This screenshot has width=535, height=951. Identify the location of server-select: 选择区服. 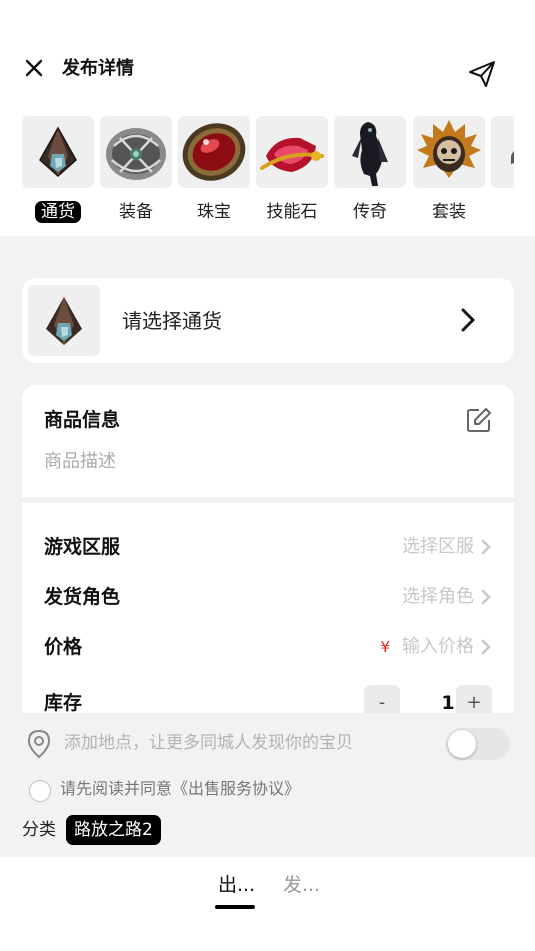
(438, 547).